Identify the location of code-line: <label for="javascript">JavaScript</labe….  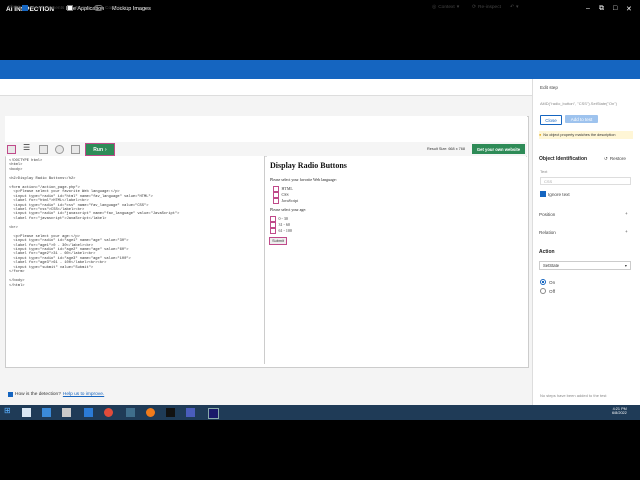
(58, 218).